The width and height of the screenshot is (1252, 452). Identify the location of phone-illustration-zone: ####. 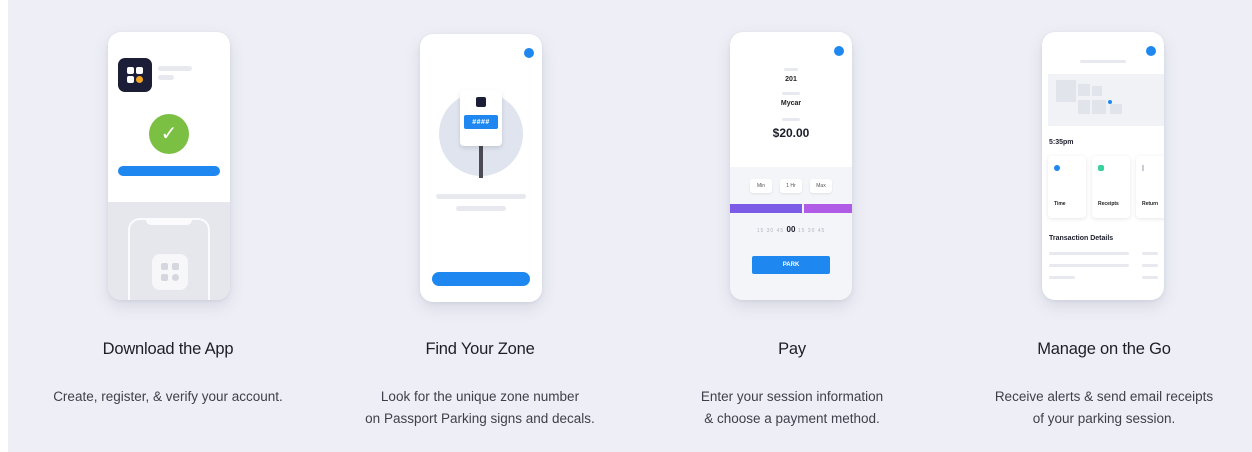
(481, 168).